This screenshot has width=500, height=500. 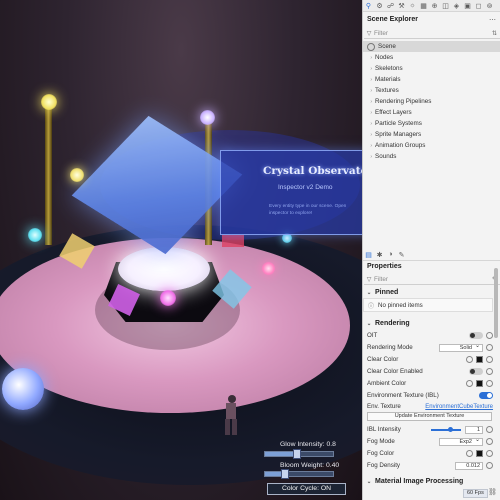 What do you see at coordinates (403, 101) in the screenshot?
I see `tree-item-label: Rendering Pipelines` at bounding box center [403, 101].